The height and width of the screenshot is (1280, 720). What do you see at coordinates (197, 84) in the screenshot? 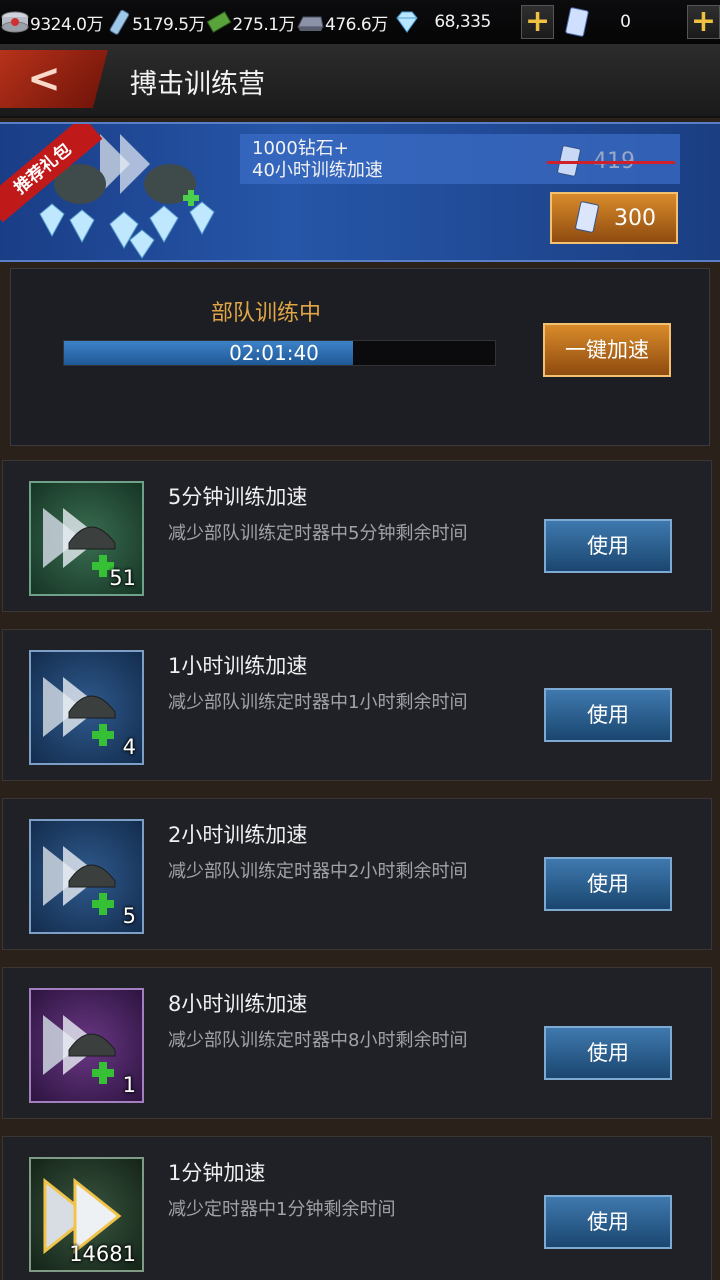
I see `page-title: 搏击训练营` at bounding box center [197, 84].